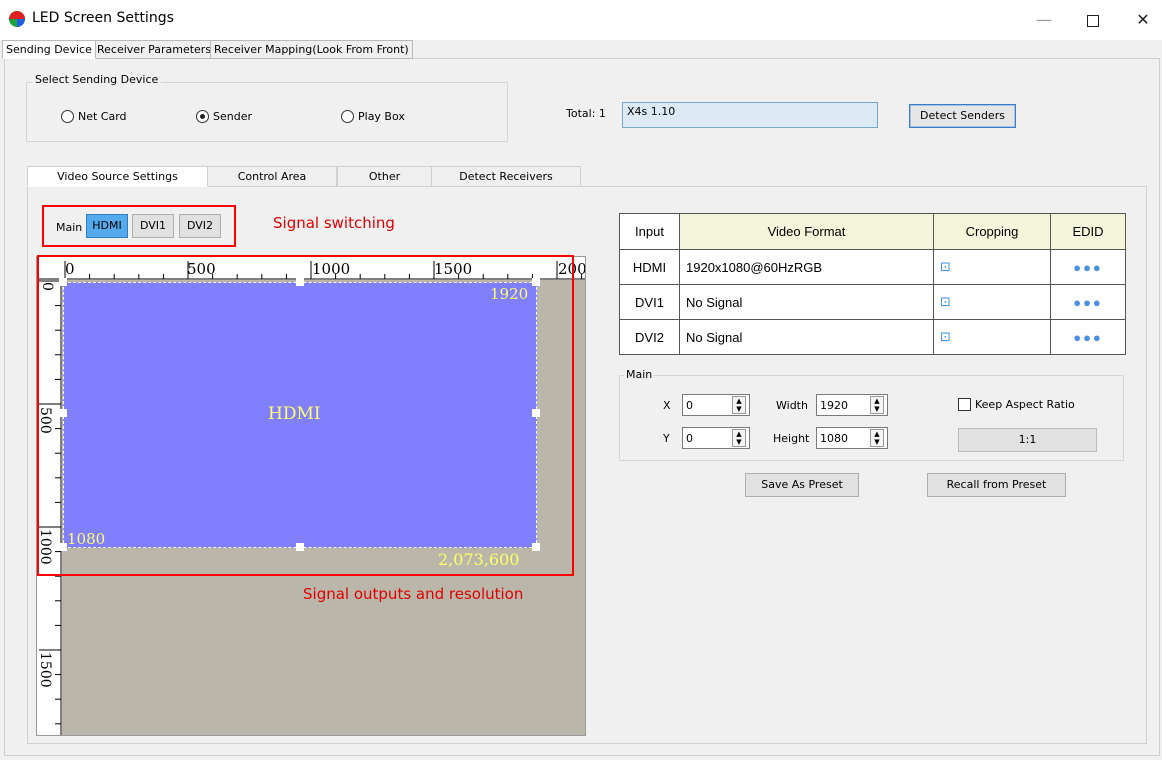 This screenshot has height=760, width=1162. Describe the element at coordinates (232, 116) in the screenshot. I see `radio-label: Sender` at that location.